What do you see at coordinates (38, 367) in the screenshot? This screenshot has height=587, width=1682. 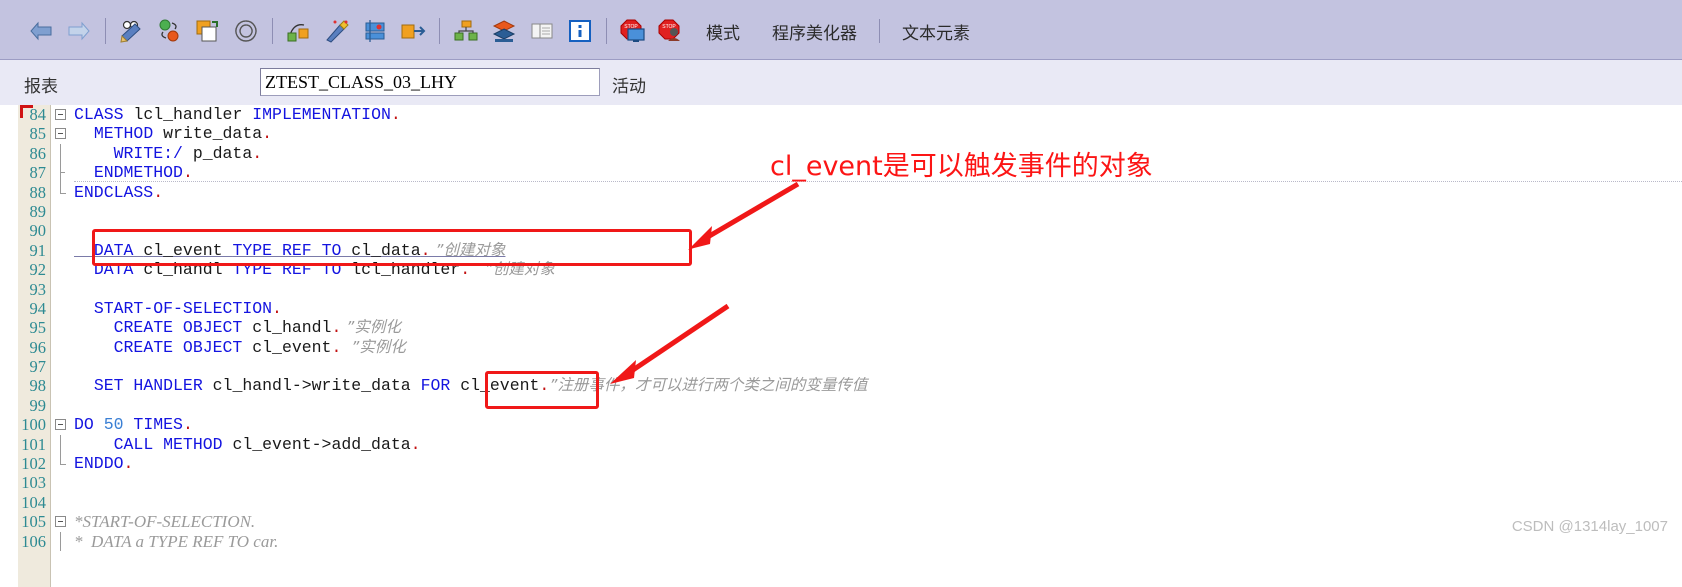 I see `line-number: 97` at bounding box center [38, 367].